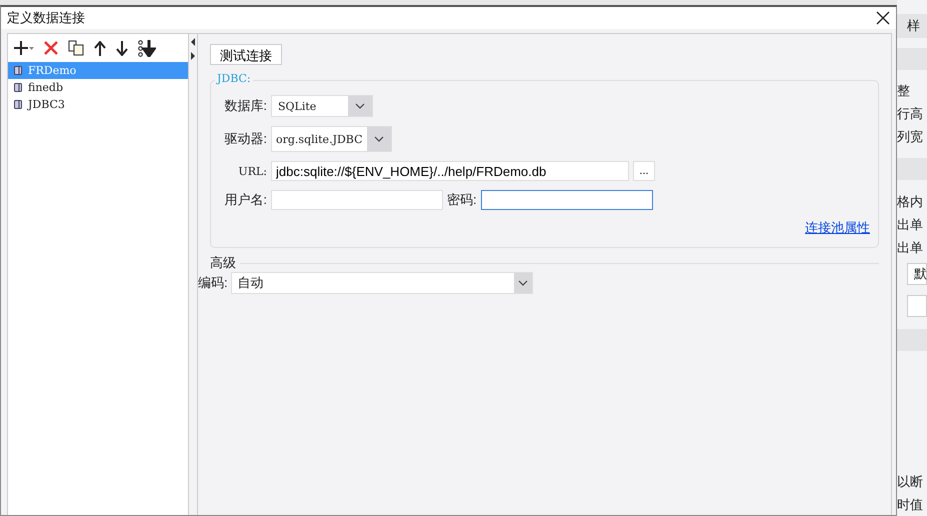 This screenshot has height=516, width=927. I want to click on property-label: 以断, so click(910, 481).